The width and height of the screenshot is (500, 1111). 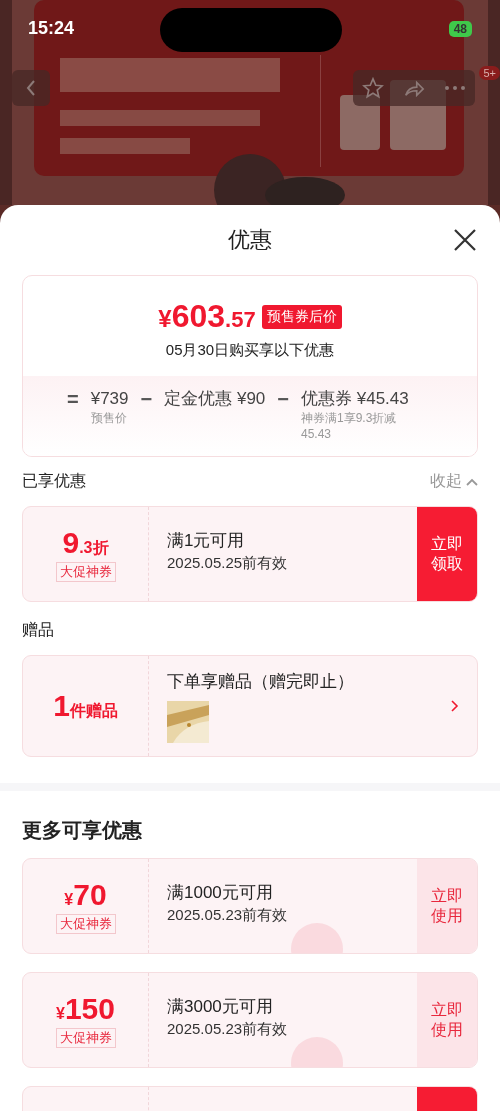 I want to click on price-tag: 预售券后价, so click(x=301, y=316).